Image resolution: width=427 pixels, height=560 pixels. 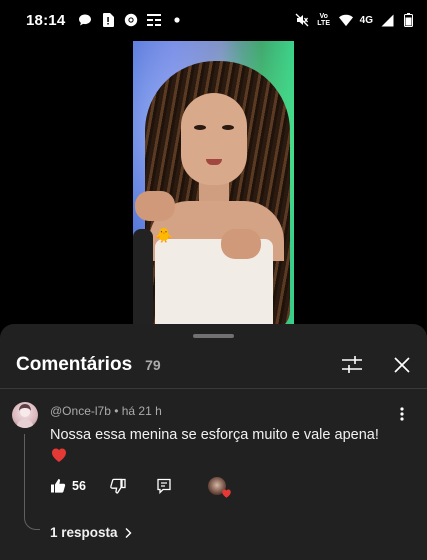 I want to click on video-subject-eye-right, so click(x=228, y=127).